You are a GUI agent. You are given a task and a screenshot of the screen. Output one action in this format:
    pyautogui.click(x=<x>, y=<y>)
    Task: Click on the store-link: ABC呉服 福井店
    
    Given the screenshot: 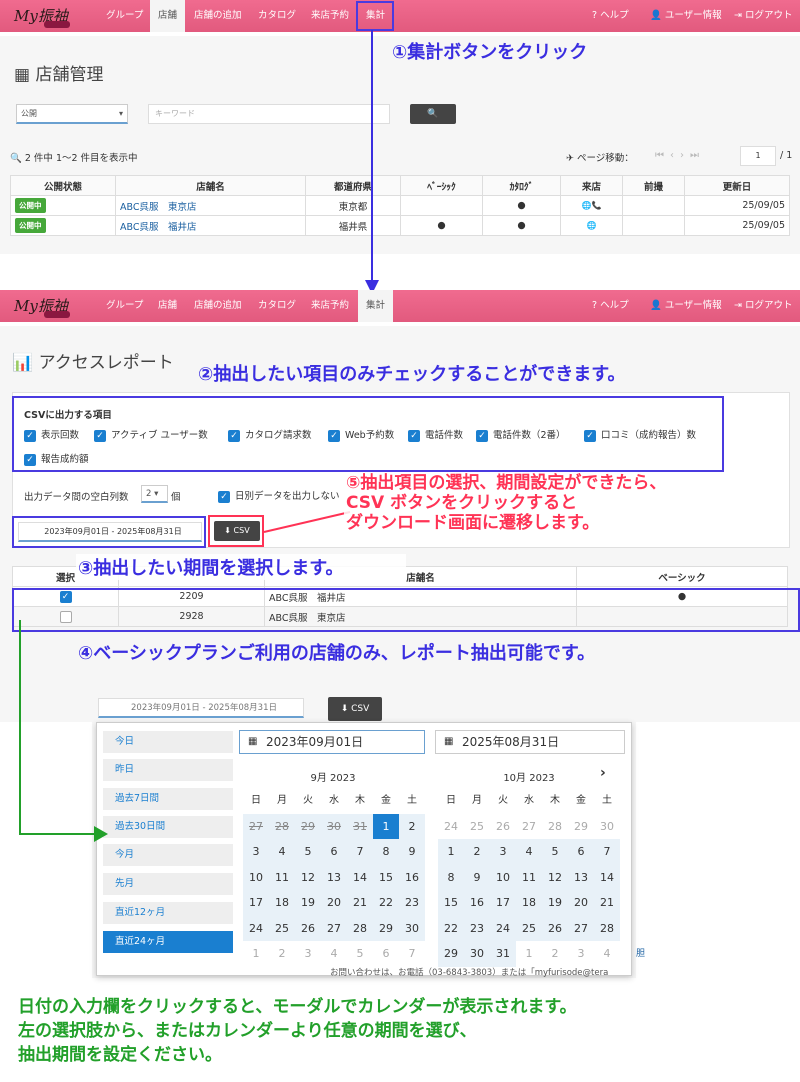 What is the action you would take?
    pyautogui.click(x=210, y=225)
    